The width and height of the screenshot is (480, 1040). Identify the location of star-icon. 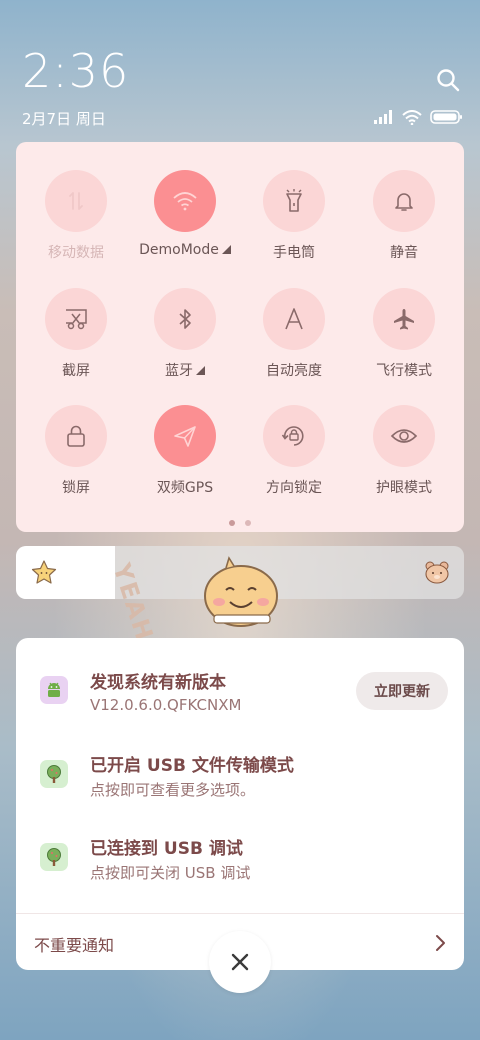
(44, 572).